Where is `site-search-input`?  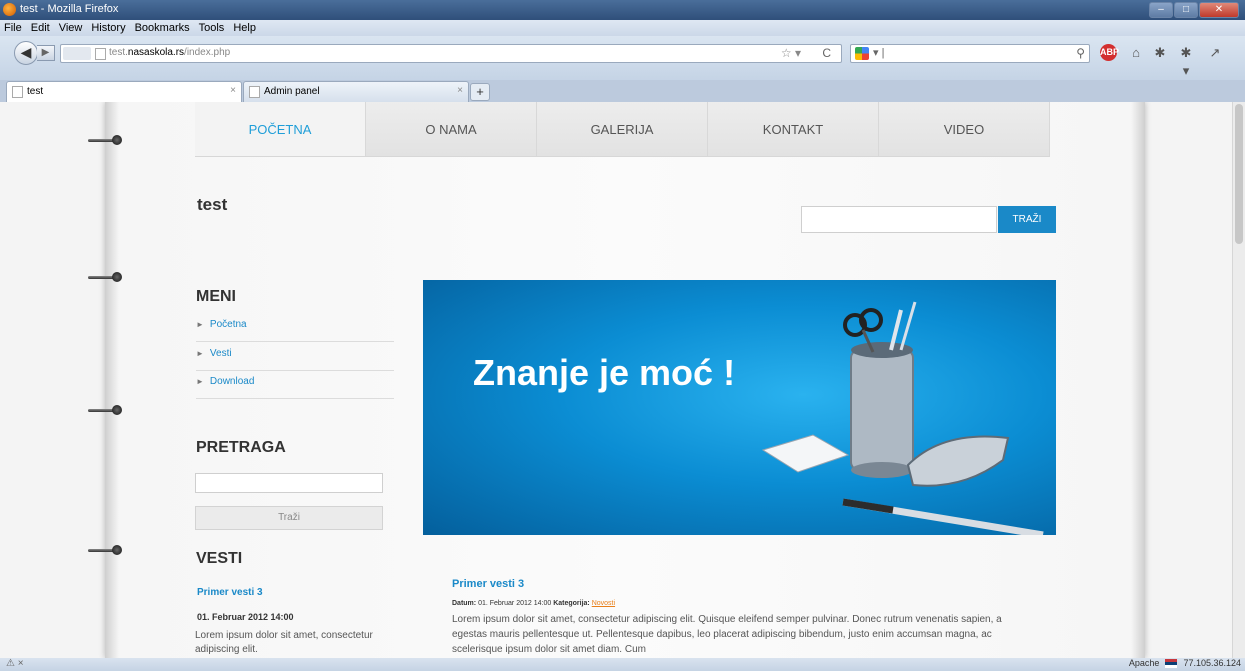 site-search-input is located at coordinates (899, 219).